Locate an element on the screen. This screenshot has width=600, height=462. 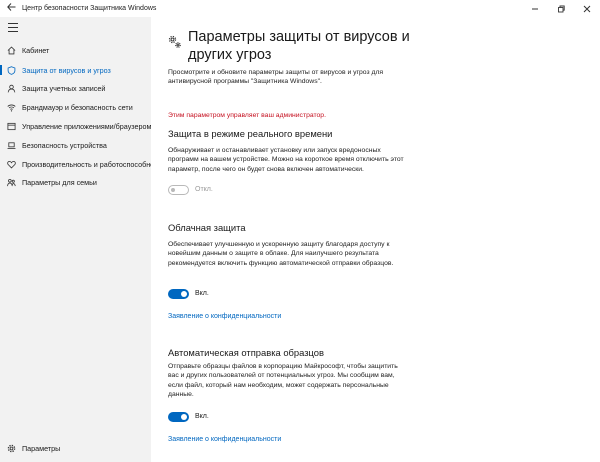
sidebar-item-virus-protection: Защита от вирусов и угроз is located at coordinates (75, 70).